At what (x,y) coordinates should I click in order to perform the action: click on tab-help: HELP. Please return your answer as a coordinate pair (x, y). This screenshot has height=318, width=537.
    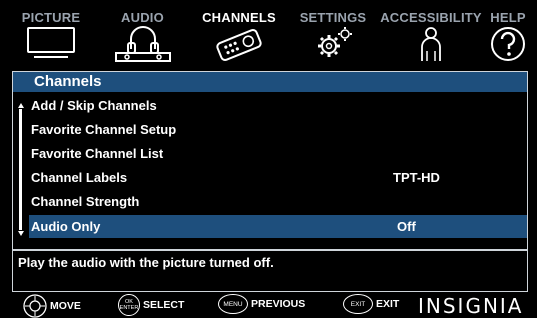
    Looking at the image, I should click on (508, 36).